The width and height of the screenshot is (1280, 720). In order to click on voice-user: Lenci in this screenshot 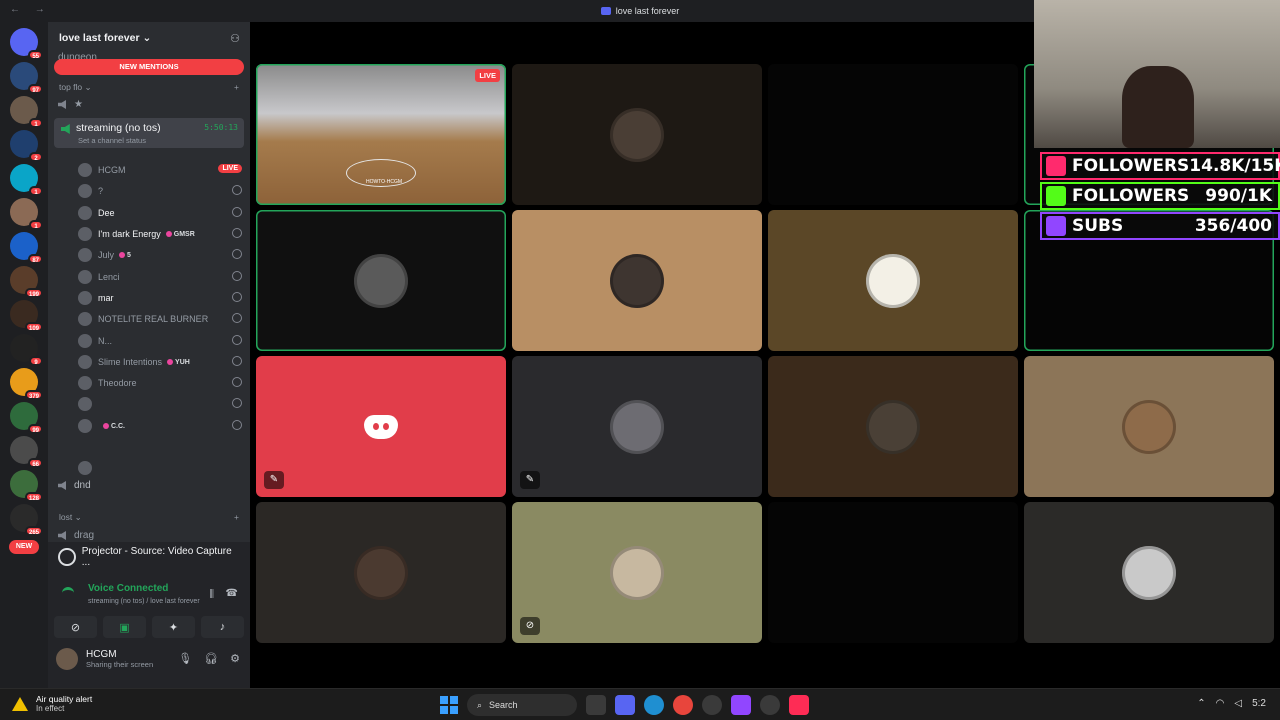, I will do `click(160, 277)`.